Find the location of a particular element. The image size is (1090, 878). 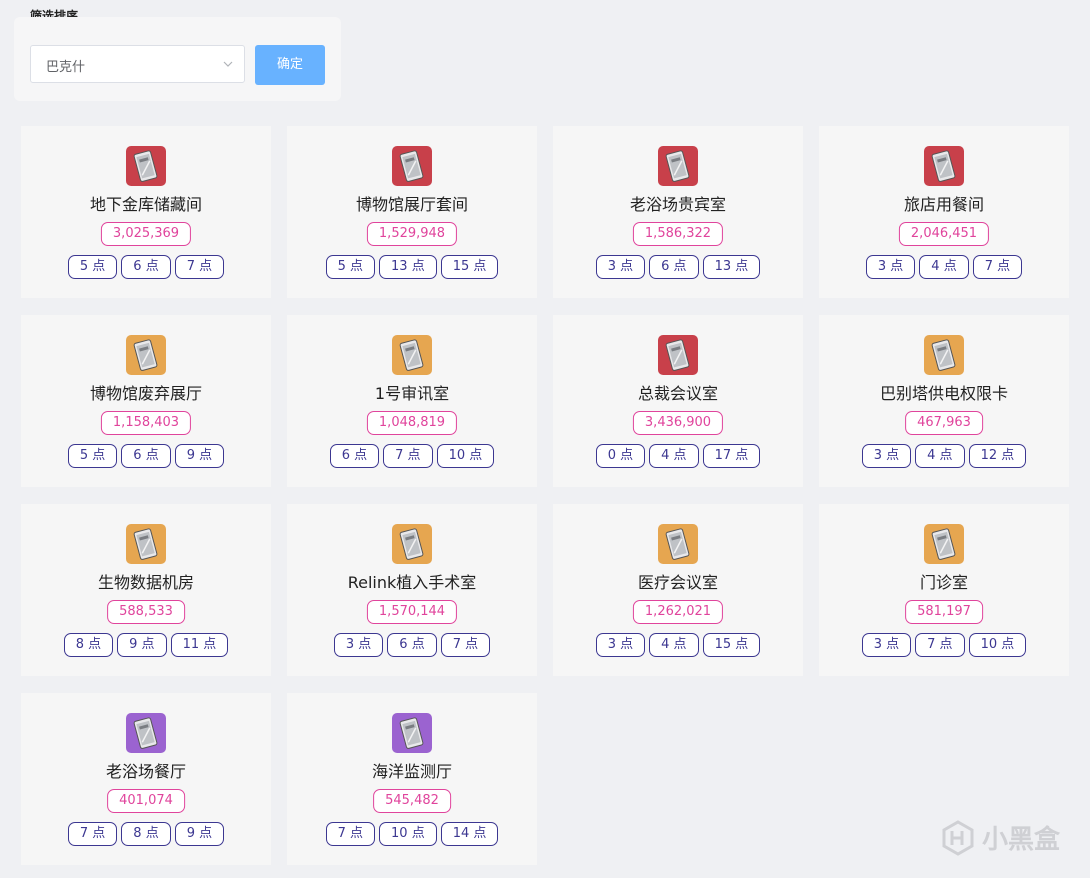

point-badges: 3 点6 点 13 点 is located at coordinates (678, 267).